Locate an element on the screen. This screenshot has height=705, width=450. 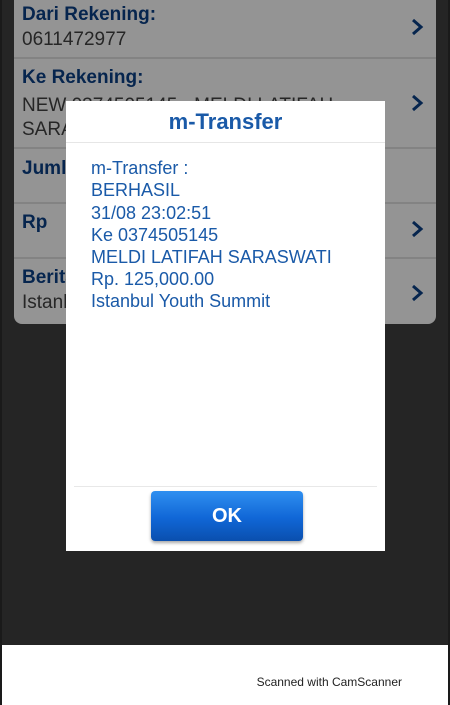
message-line: BERHASIL is located at coordinates (136, 190).